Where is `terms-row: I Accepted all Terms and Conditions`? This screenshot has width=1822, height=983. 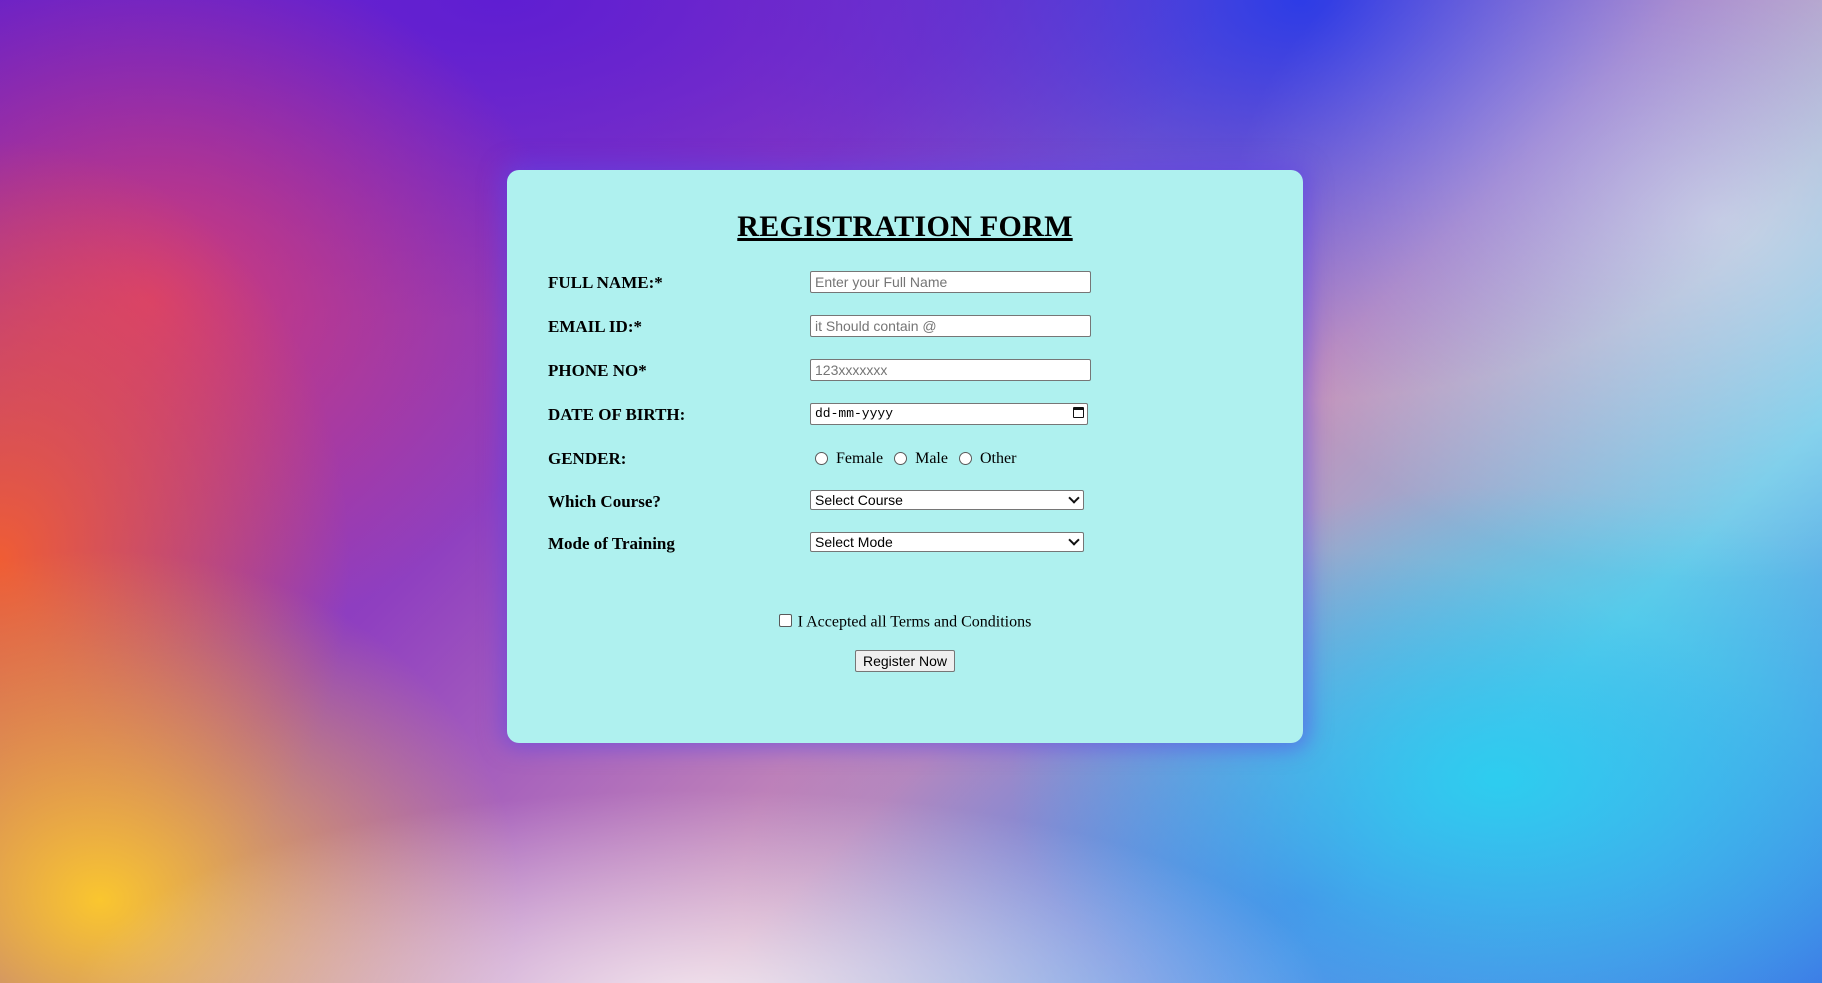
terms-row: I Accepted all Terms and Conditions is located at coordinates (905, 622).